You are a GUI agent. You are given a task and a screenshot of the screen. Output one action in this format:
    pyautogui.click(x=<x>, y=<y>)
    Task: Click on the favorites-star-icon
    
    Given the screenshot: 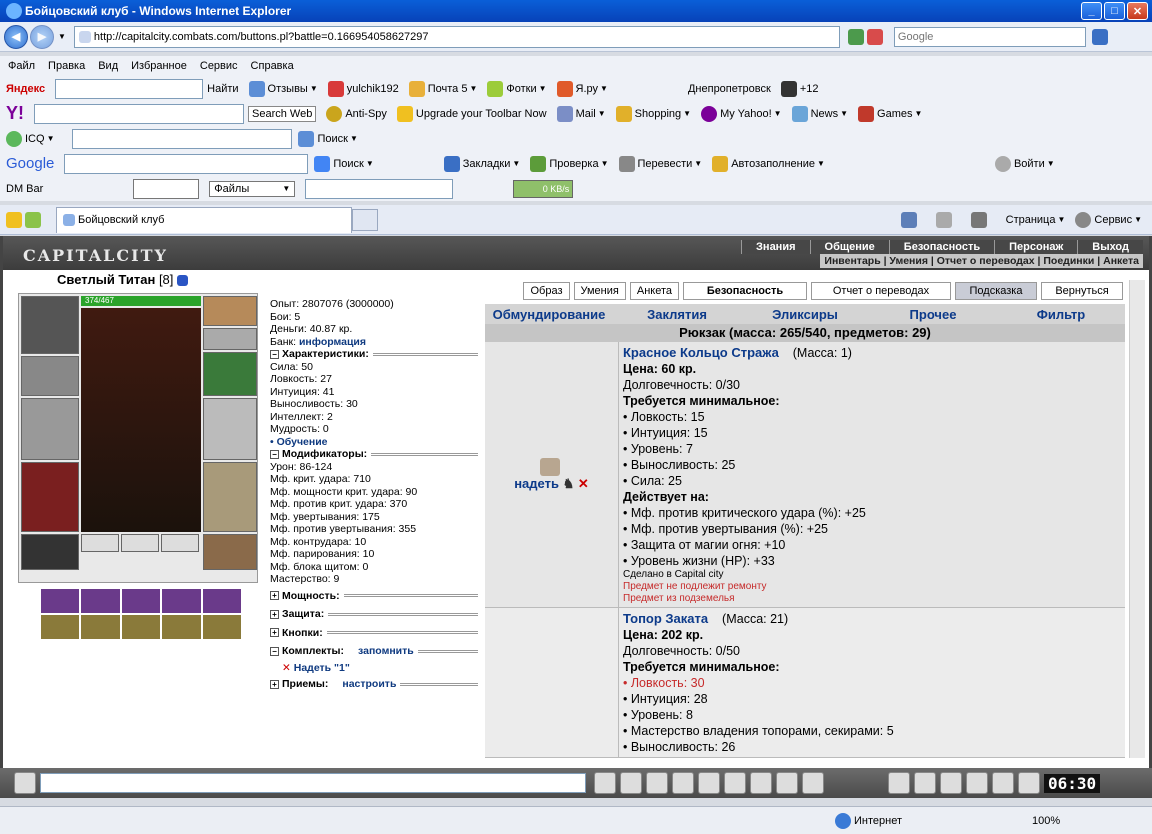 What is the action you would take?
    pyautogui.click(x=14, y=219)
    